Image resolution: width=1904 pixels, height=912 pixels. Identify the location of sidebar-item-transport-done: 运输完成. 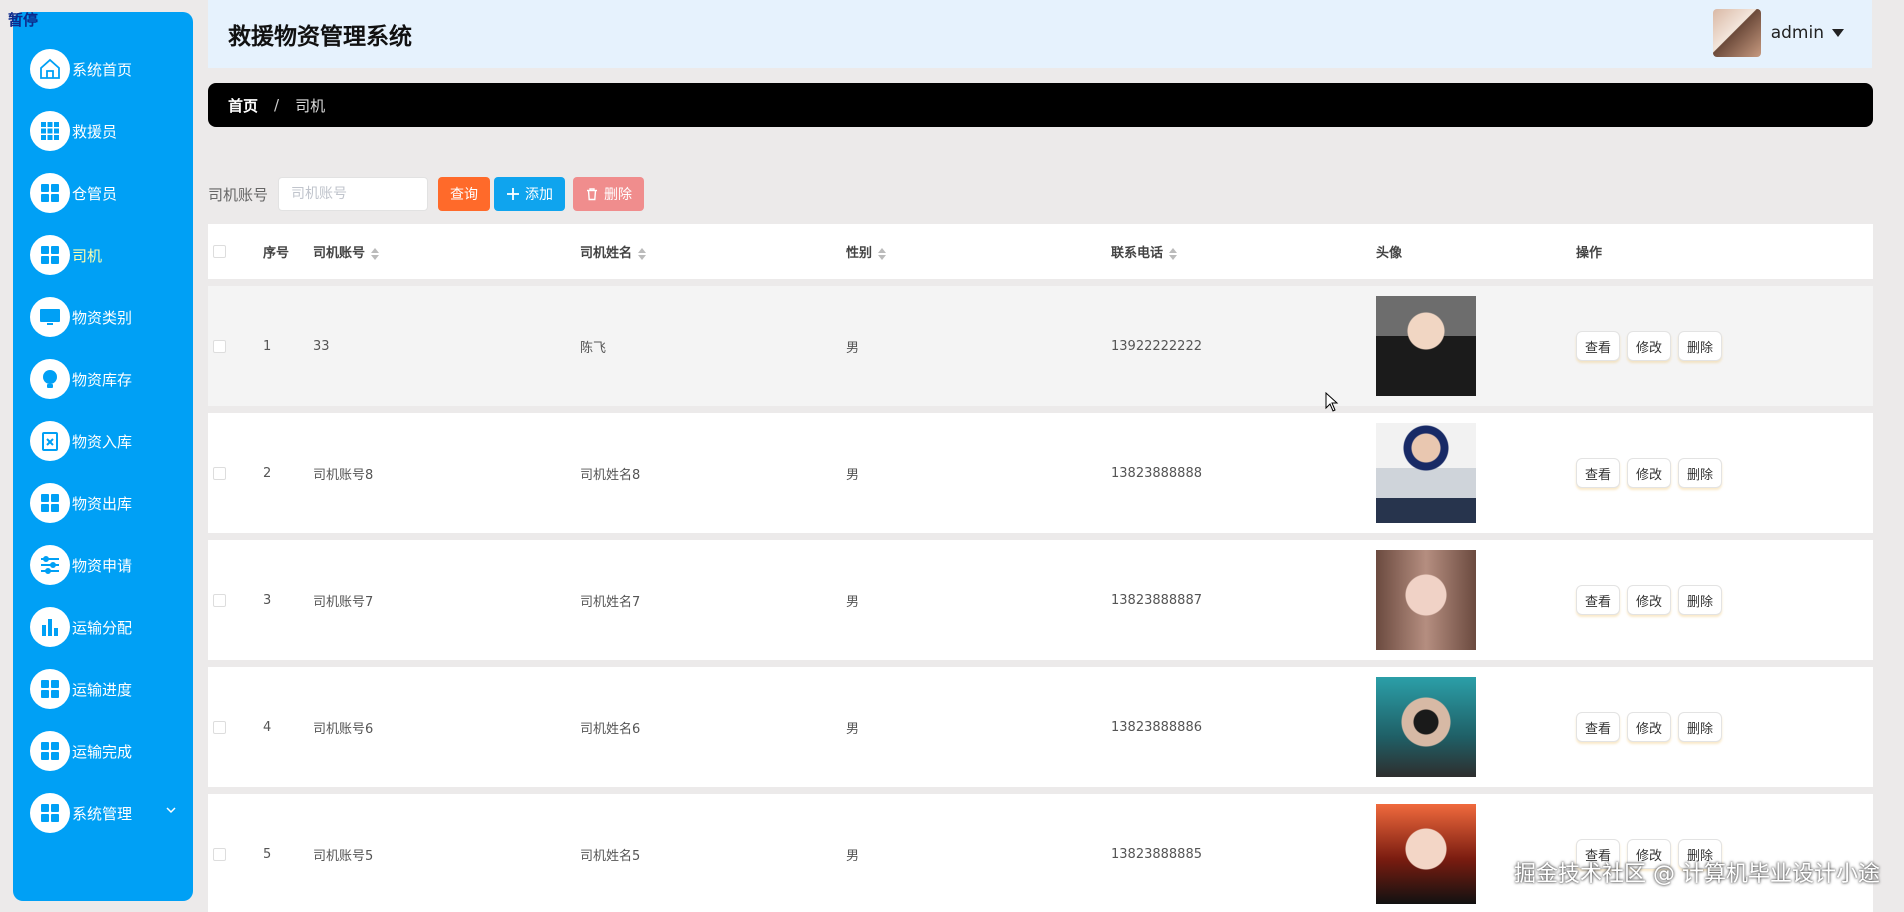
(103, 751).